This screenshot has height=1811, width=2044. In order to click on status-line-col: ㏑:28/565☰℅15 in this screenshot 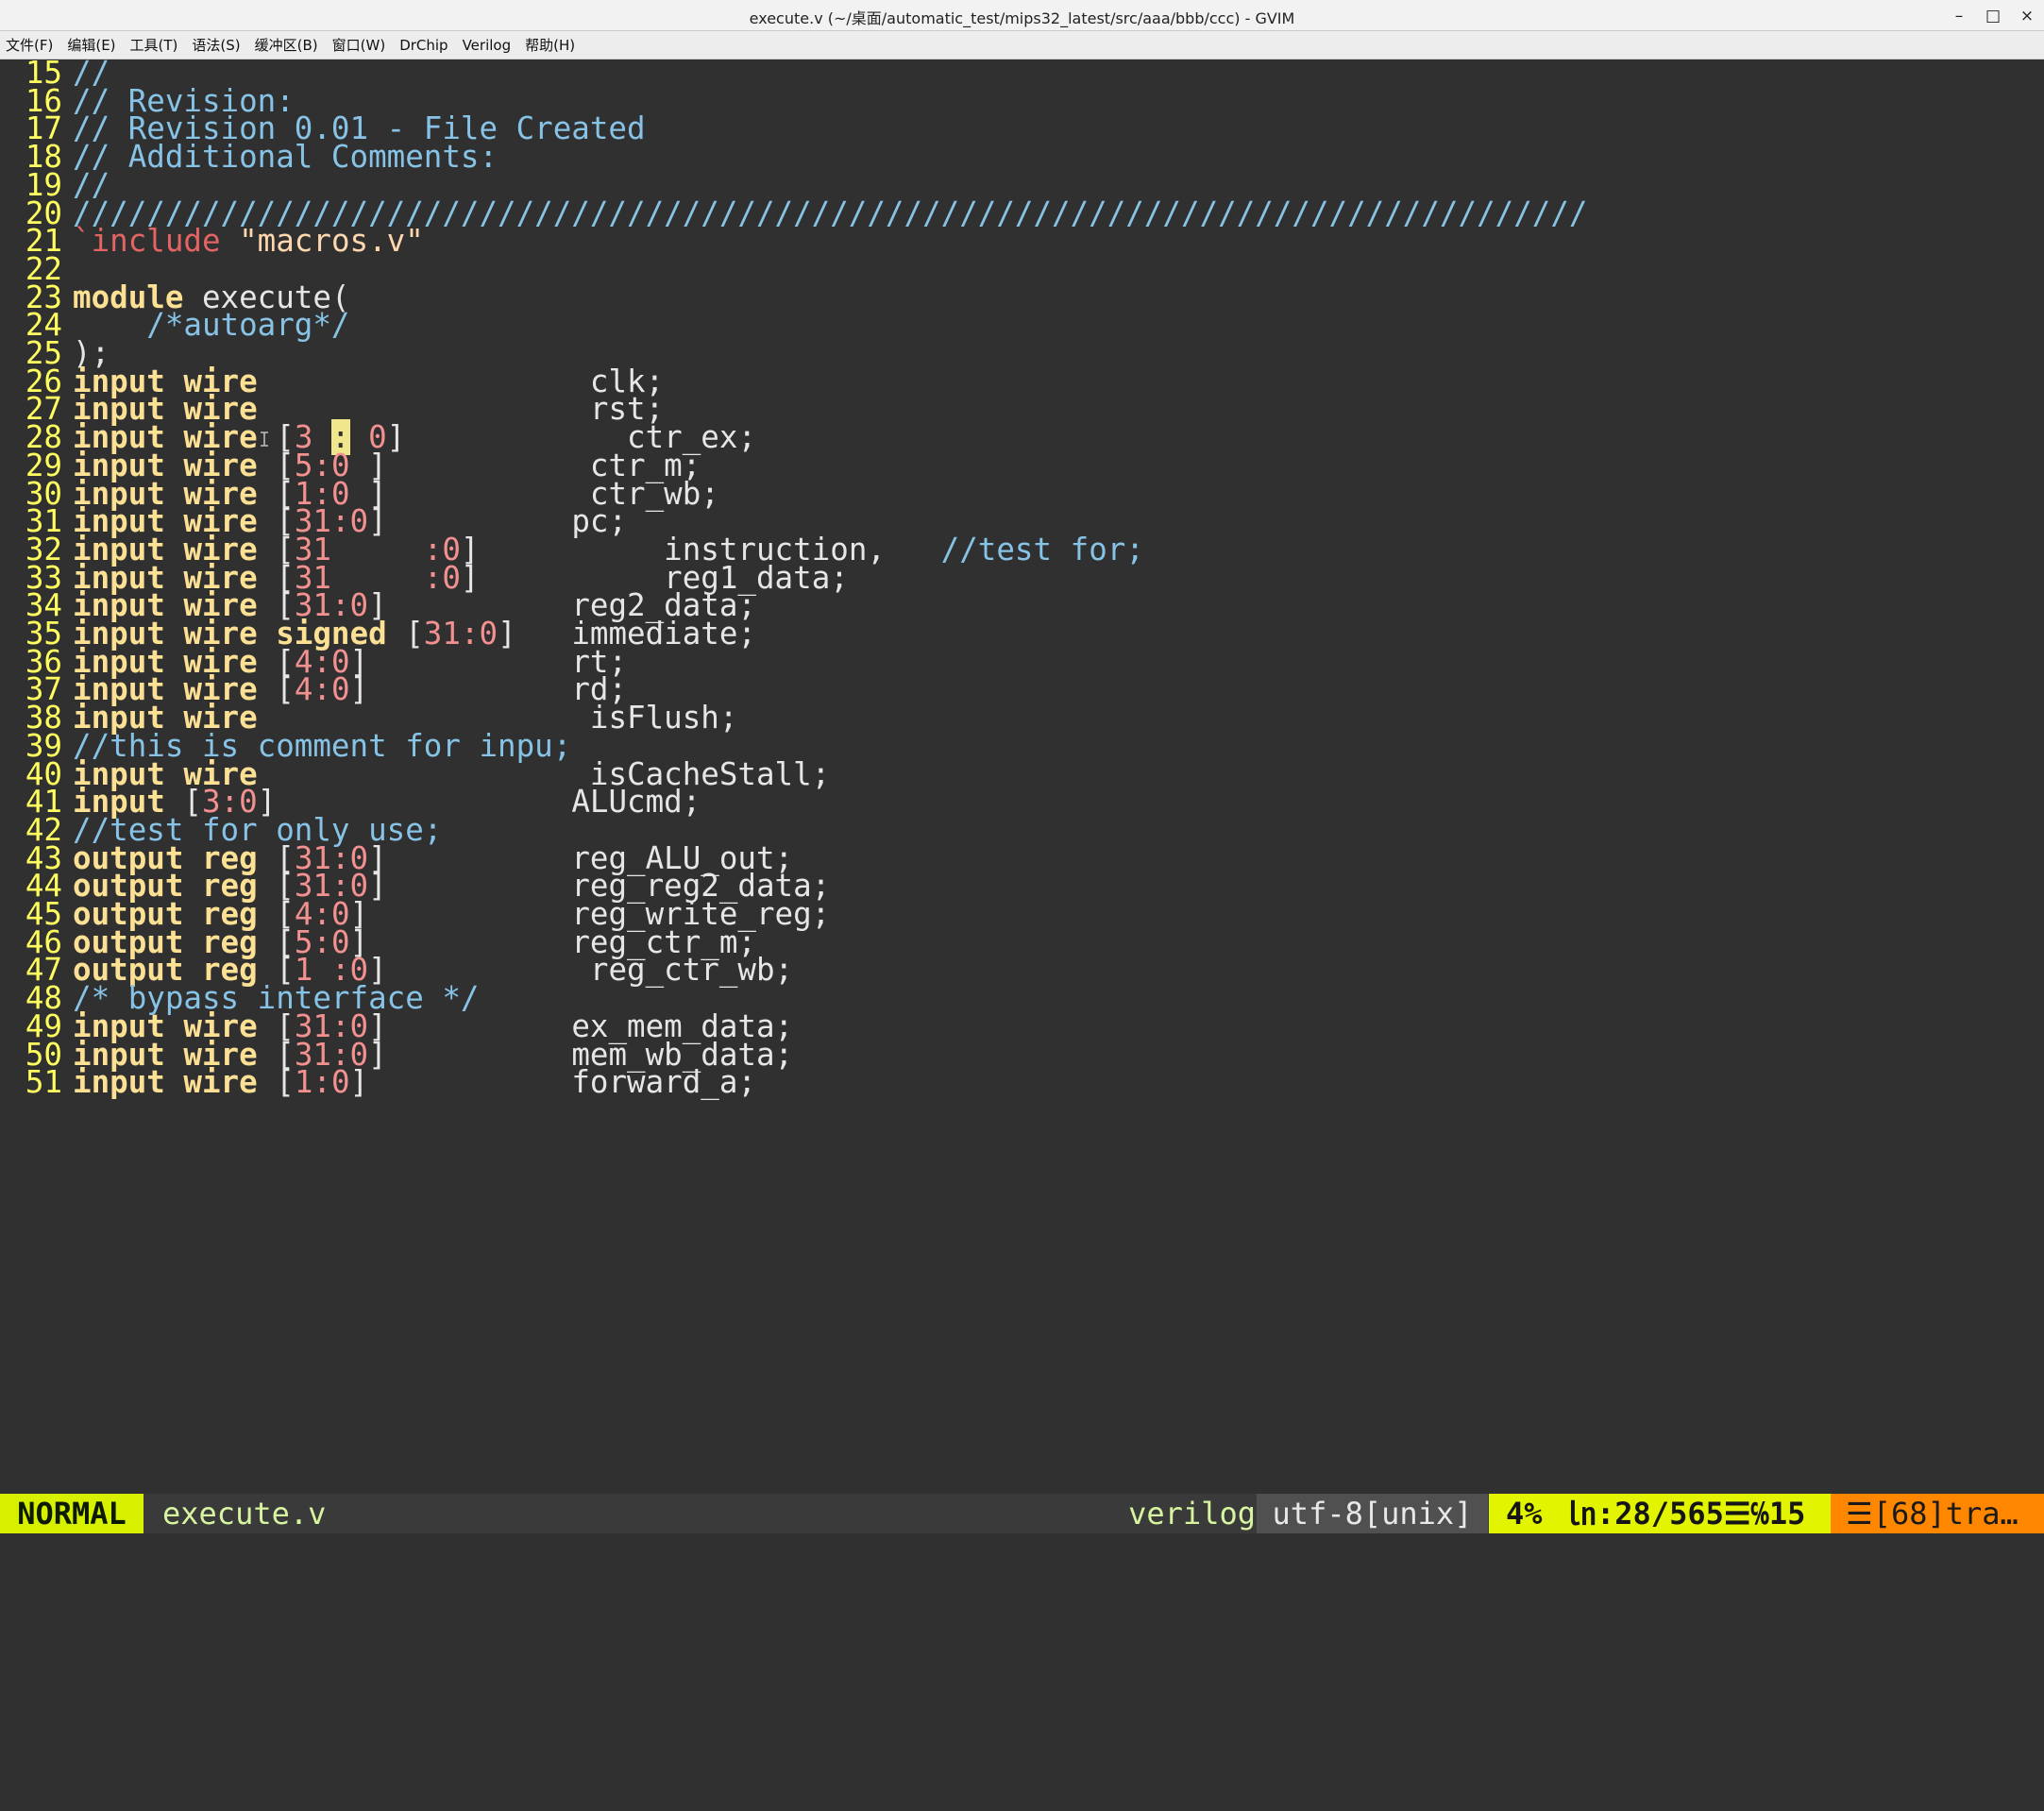, I will do `click(1686, 1514)`.